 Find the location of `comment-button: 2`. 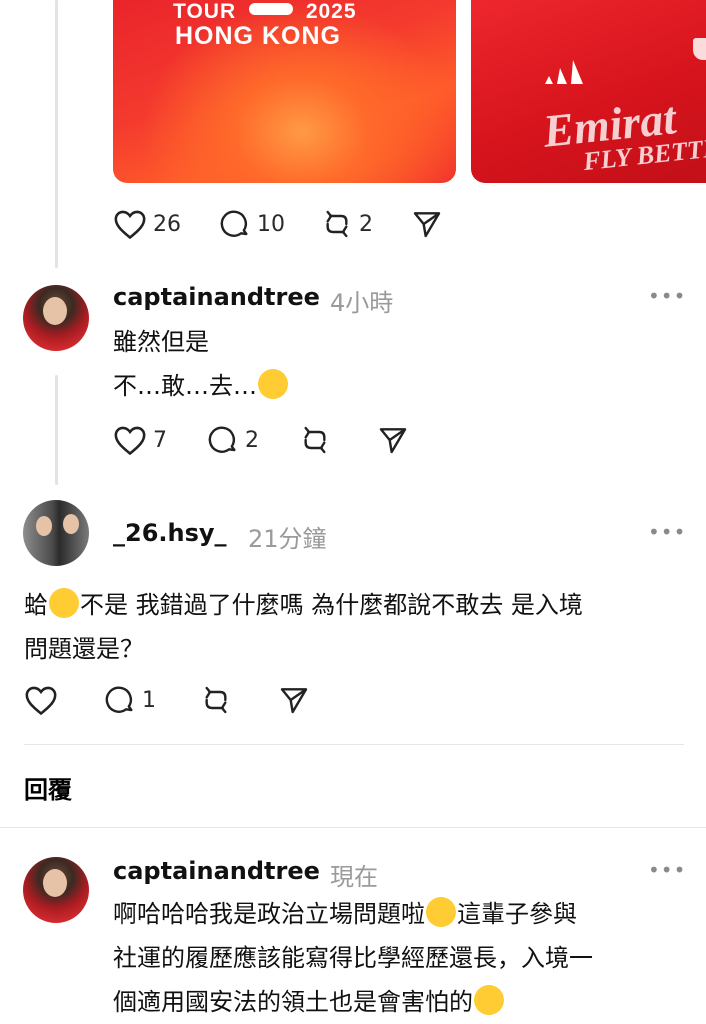

comment-button: 2 is located at coordinates (233, 440).